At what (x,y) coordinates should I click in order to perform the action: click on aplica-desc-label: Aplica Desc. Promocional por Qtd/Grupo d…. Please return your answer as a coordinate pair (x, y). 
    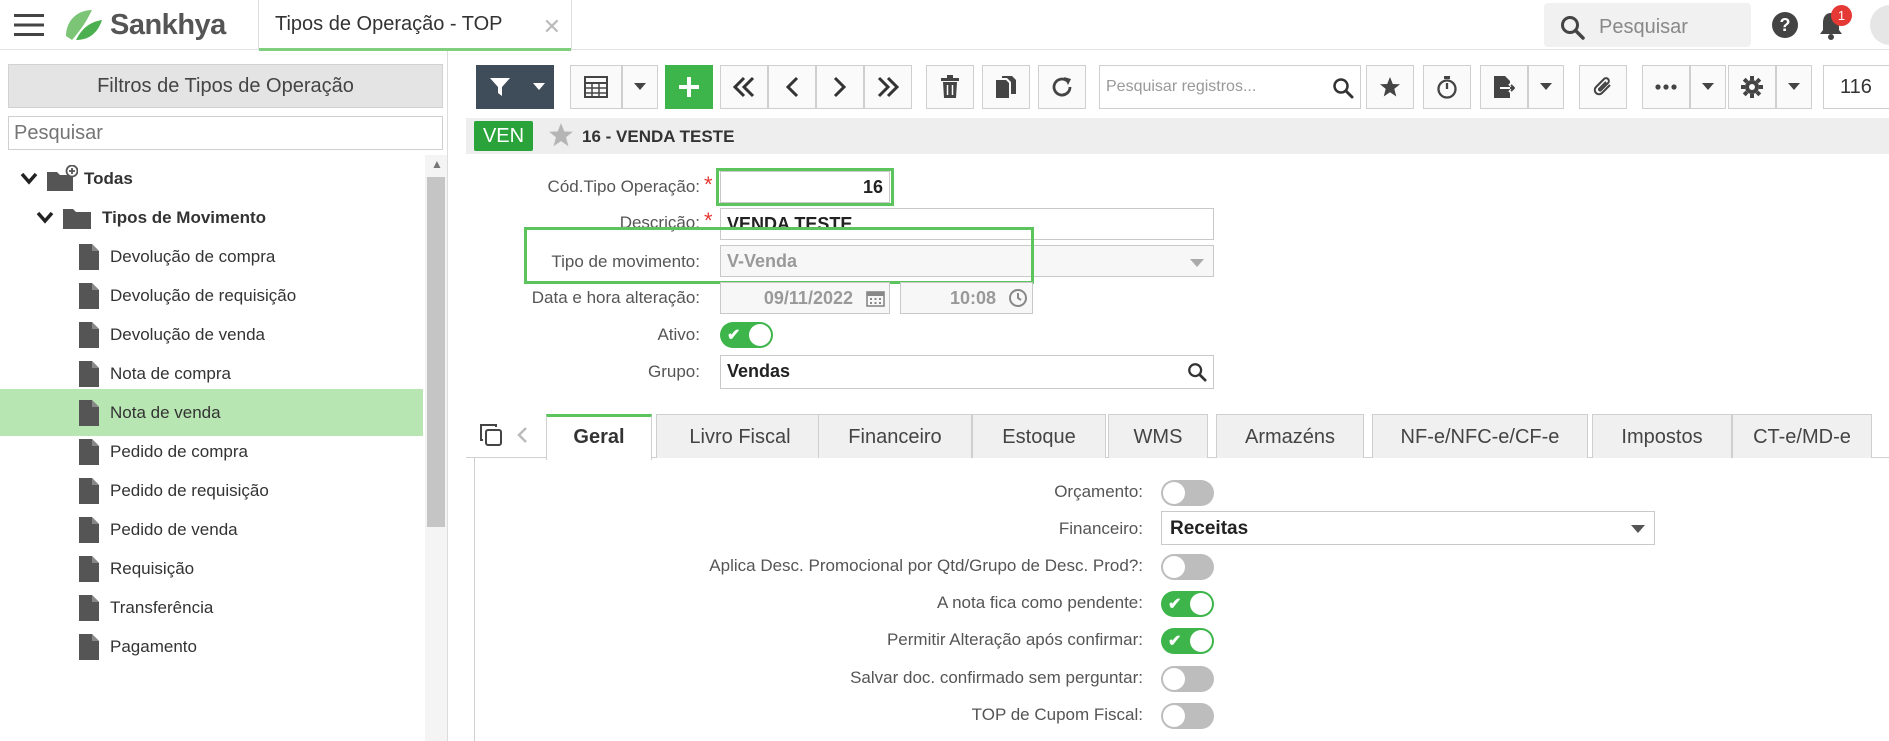
    Looking at the image, I should click on (926, 565).